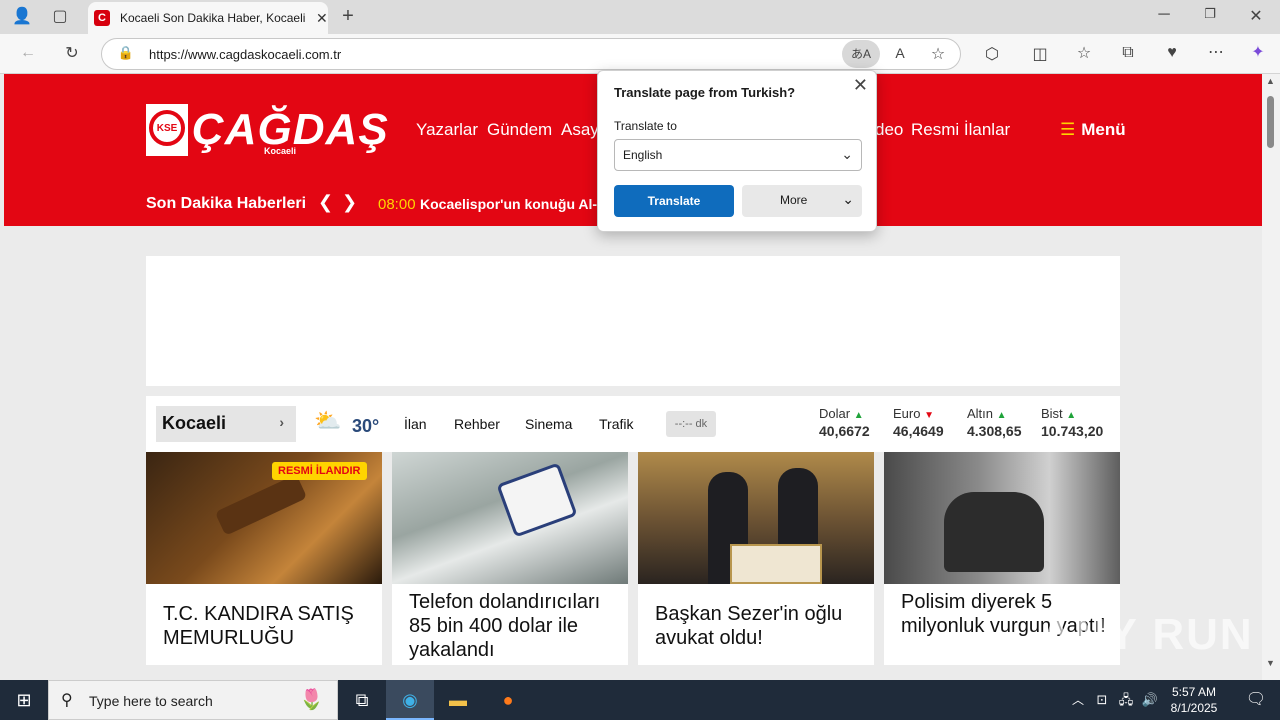  What do you see at coordinates (1078, 700) in the screenshot?
I see `show-hidden-icons-icon: ︿` at bounding box center [1078, 700].